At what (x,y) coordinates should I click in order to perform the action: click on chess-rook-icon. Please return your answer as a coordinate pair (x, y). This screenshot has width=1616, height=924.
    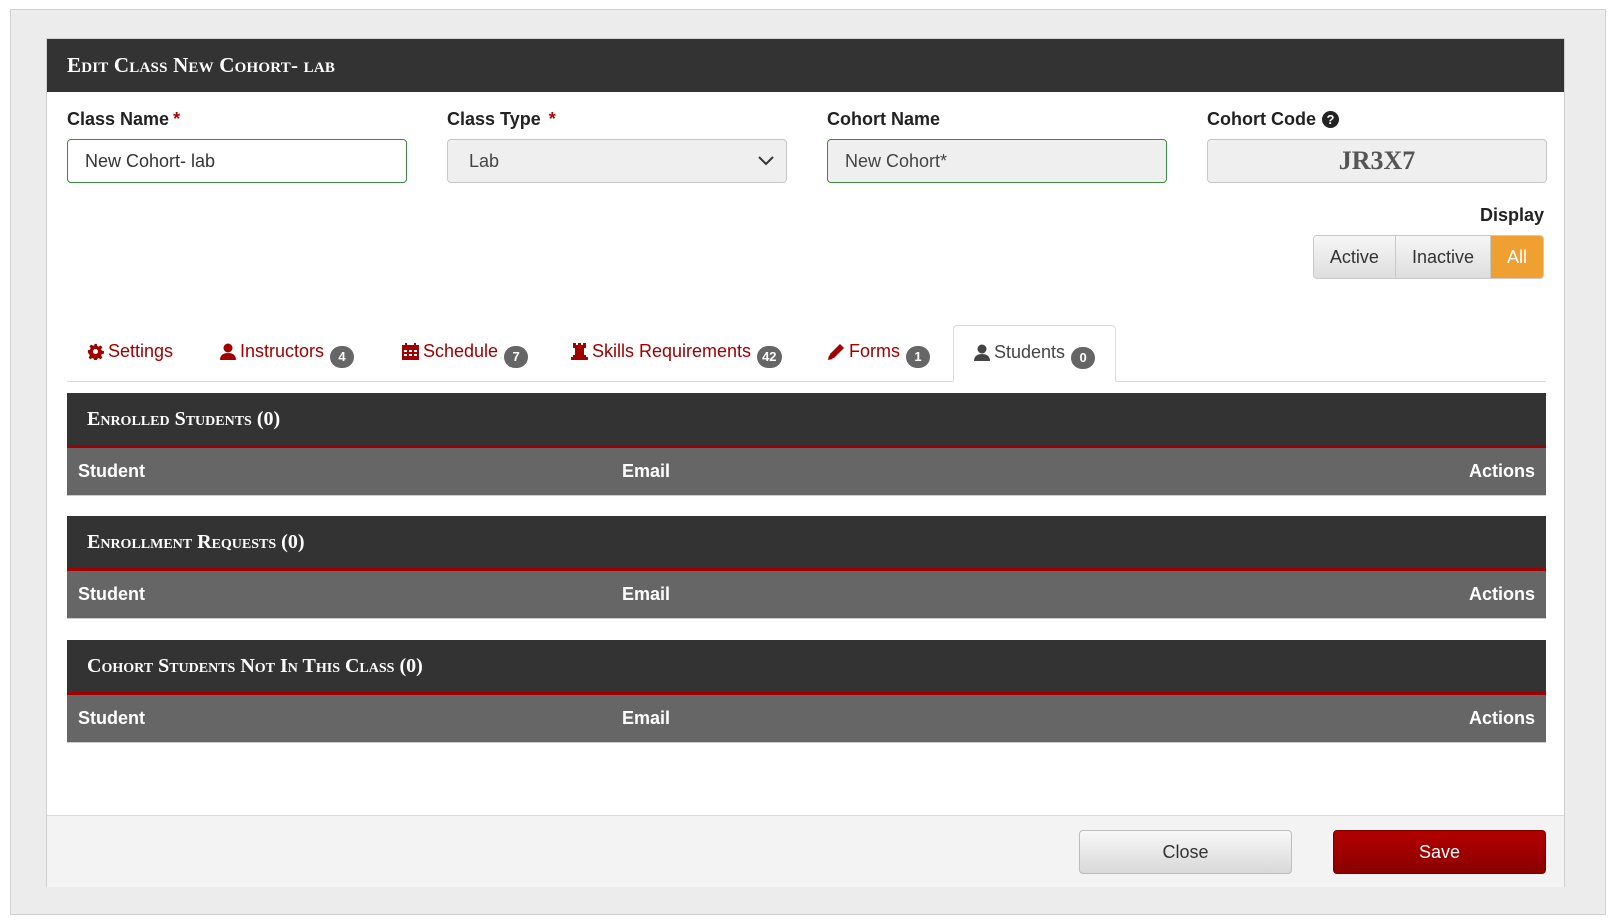
    Looking at the image, I should click on (579, 351).